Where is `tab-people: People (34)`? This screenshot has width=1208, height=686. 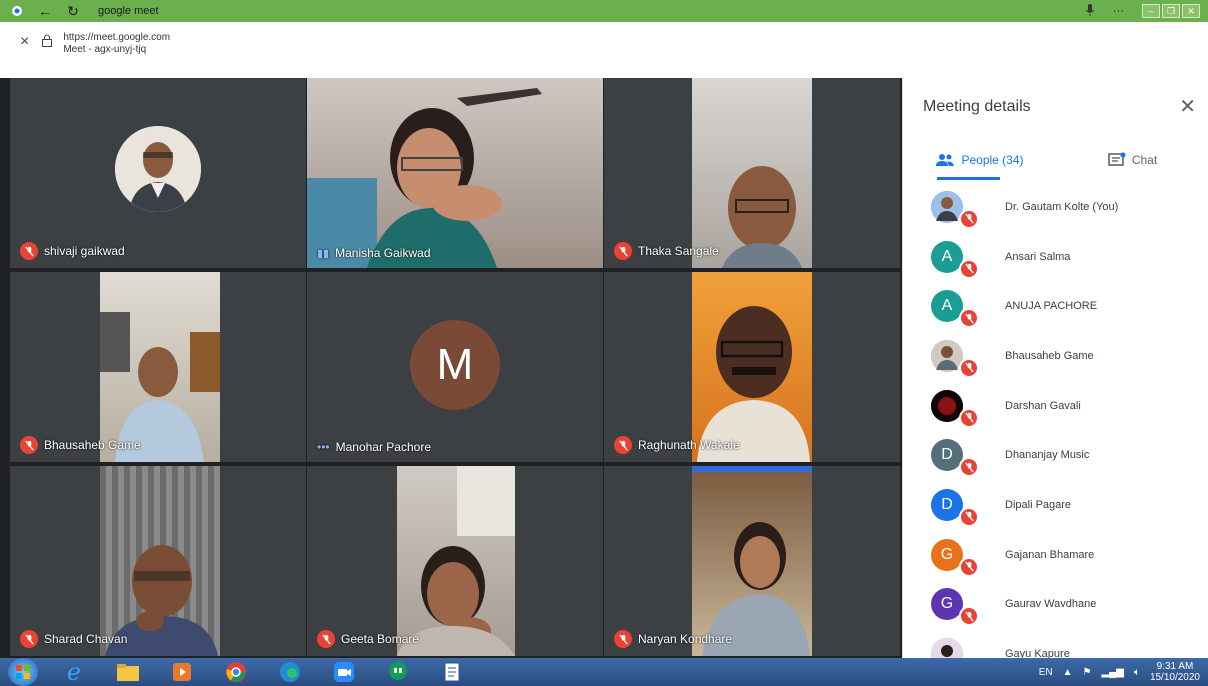
tab-people: People (34) is located at coordinates (979, 160).